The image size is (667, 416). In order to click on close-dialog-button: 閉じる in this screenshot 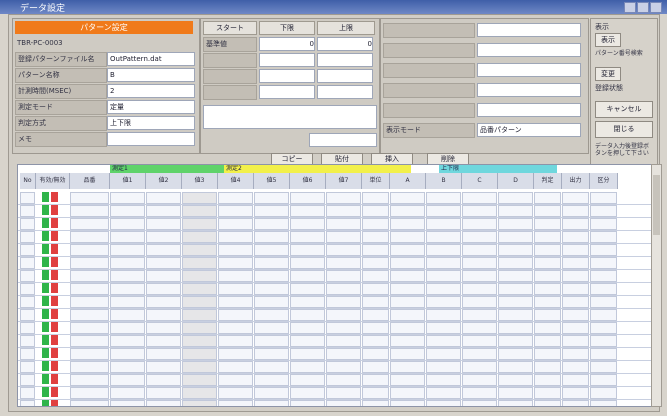, I will do `click(624, 129)`.